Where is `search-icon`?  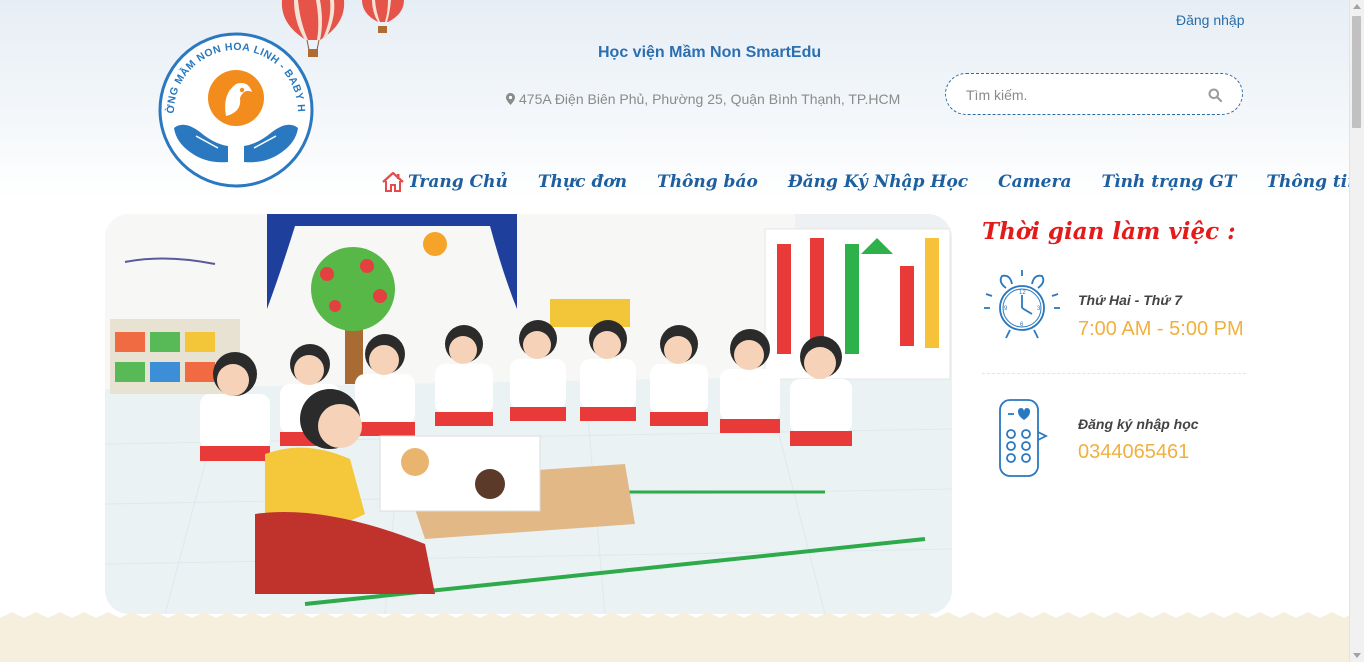 search-icon is located at coordinates (1215, 95).